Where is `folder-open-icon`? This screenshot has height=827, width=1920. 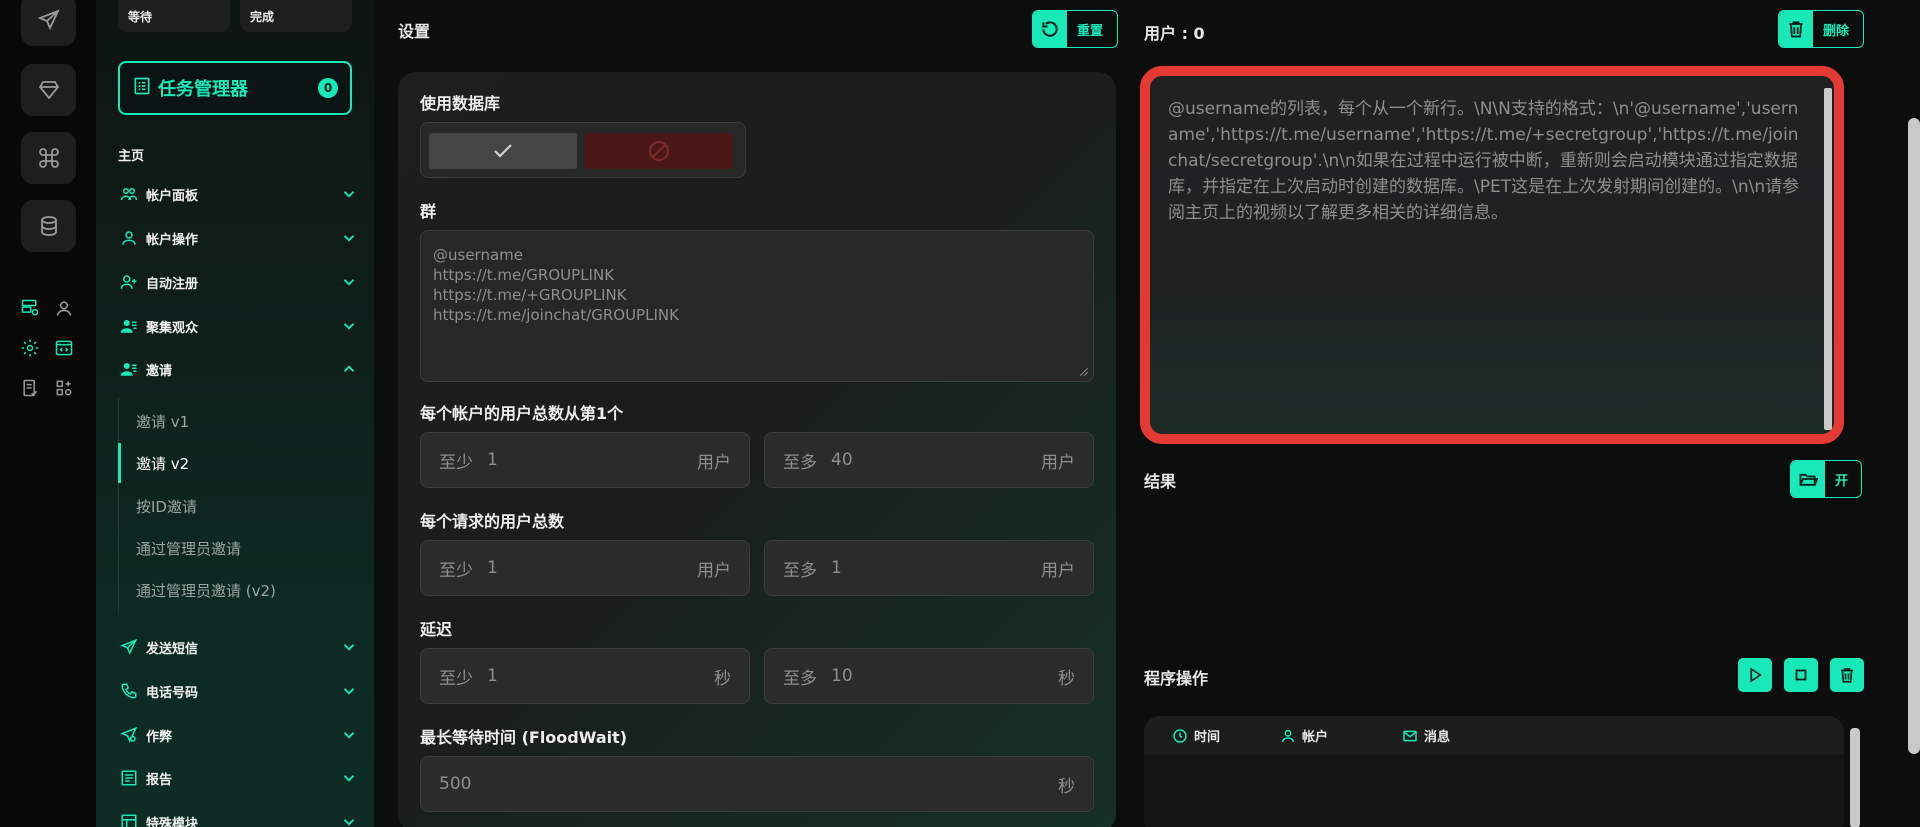
folder-open-icon is located at coordinates (1808, 479).